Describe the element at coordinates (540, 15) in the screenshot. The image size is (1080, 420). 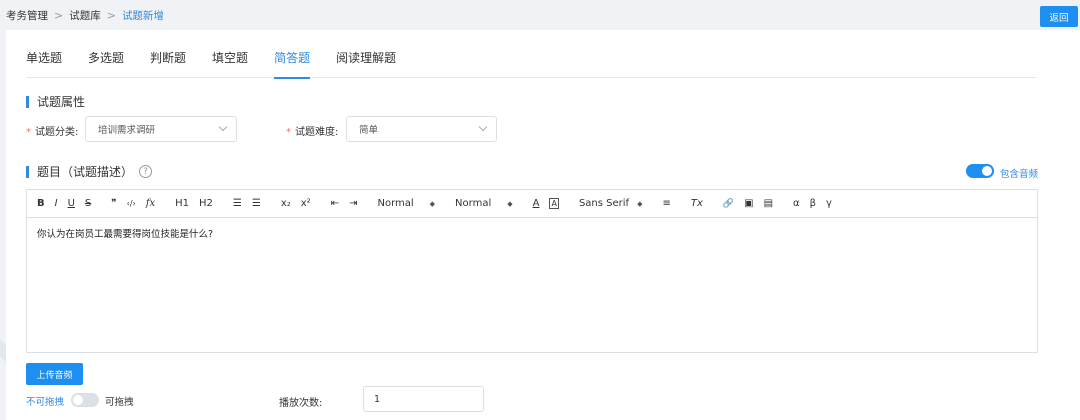
I see `top-bar: 考务管理 > 试题库 > 试题新增 返回` at that location.